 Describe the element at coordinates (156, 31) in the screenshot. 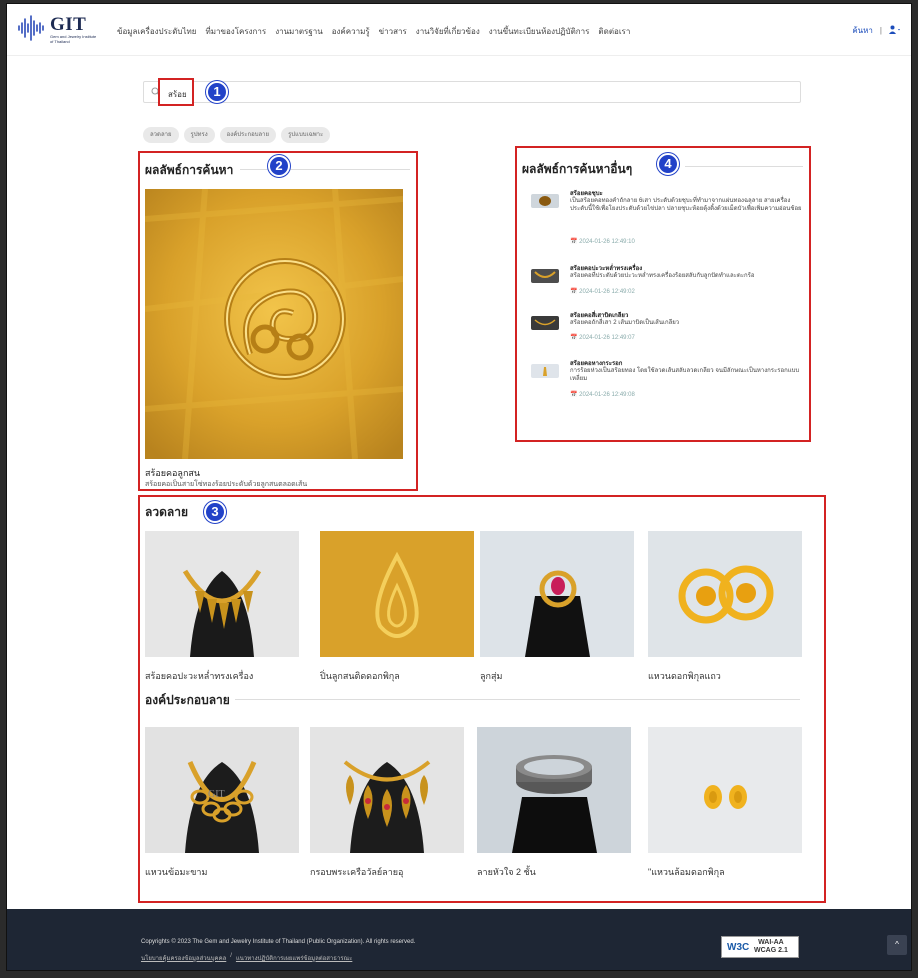

I see `nav-item-thai-jewelry: ข้อมูลเครื่องประดับไทย` at that location.